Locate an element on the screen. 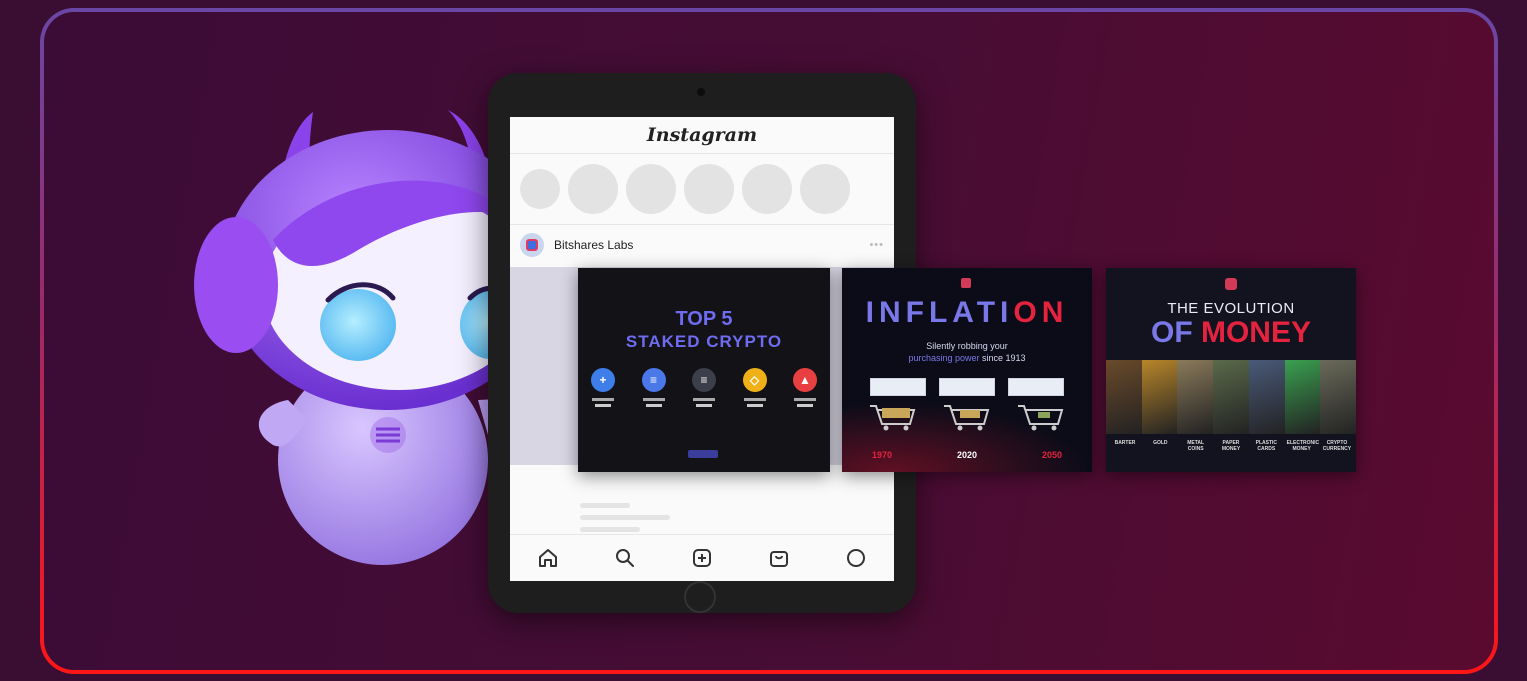  post-header: Bitshares Labs ••• is located at coordinates (702, 245).